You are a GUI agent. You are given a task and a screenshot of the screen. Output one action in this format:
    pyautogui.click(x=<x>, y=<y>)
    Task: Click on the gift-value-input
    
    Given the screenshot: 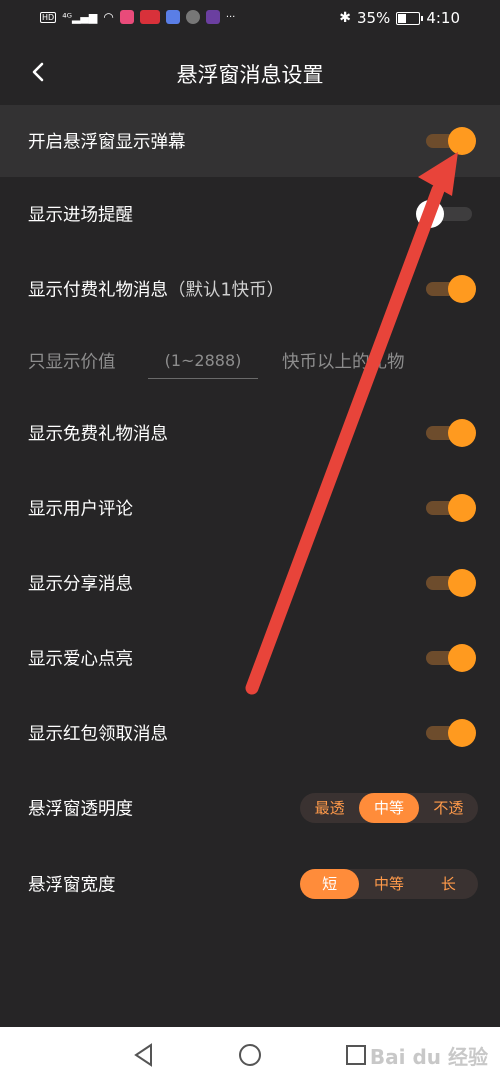 What is the action you would take?
    pyautogui.click(x=203, y=360)
    